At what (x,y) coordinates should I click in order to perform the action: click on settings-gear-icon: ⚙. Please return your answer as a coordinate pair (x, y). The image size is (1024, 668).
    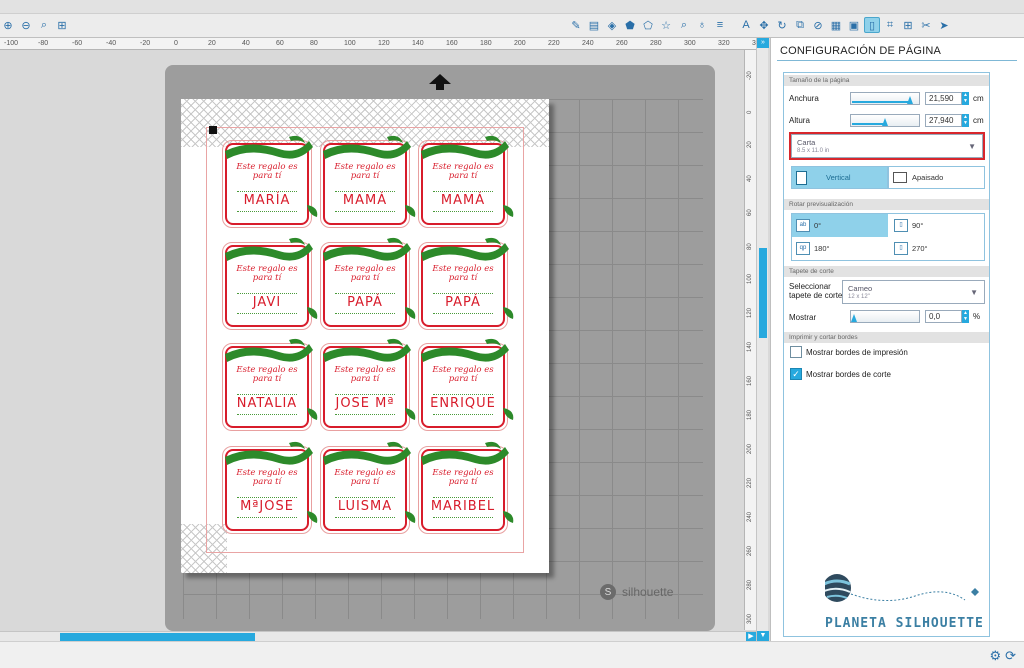
    Looking at the image, I should click on (995, 656).